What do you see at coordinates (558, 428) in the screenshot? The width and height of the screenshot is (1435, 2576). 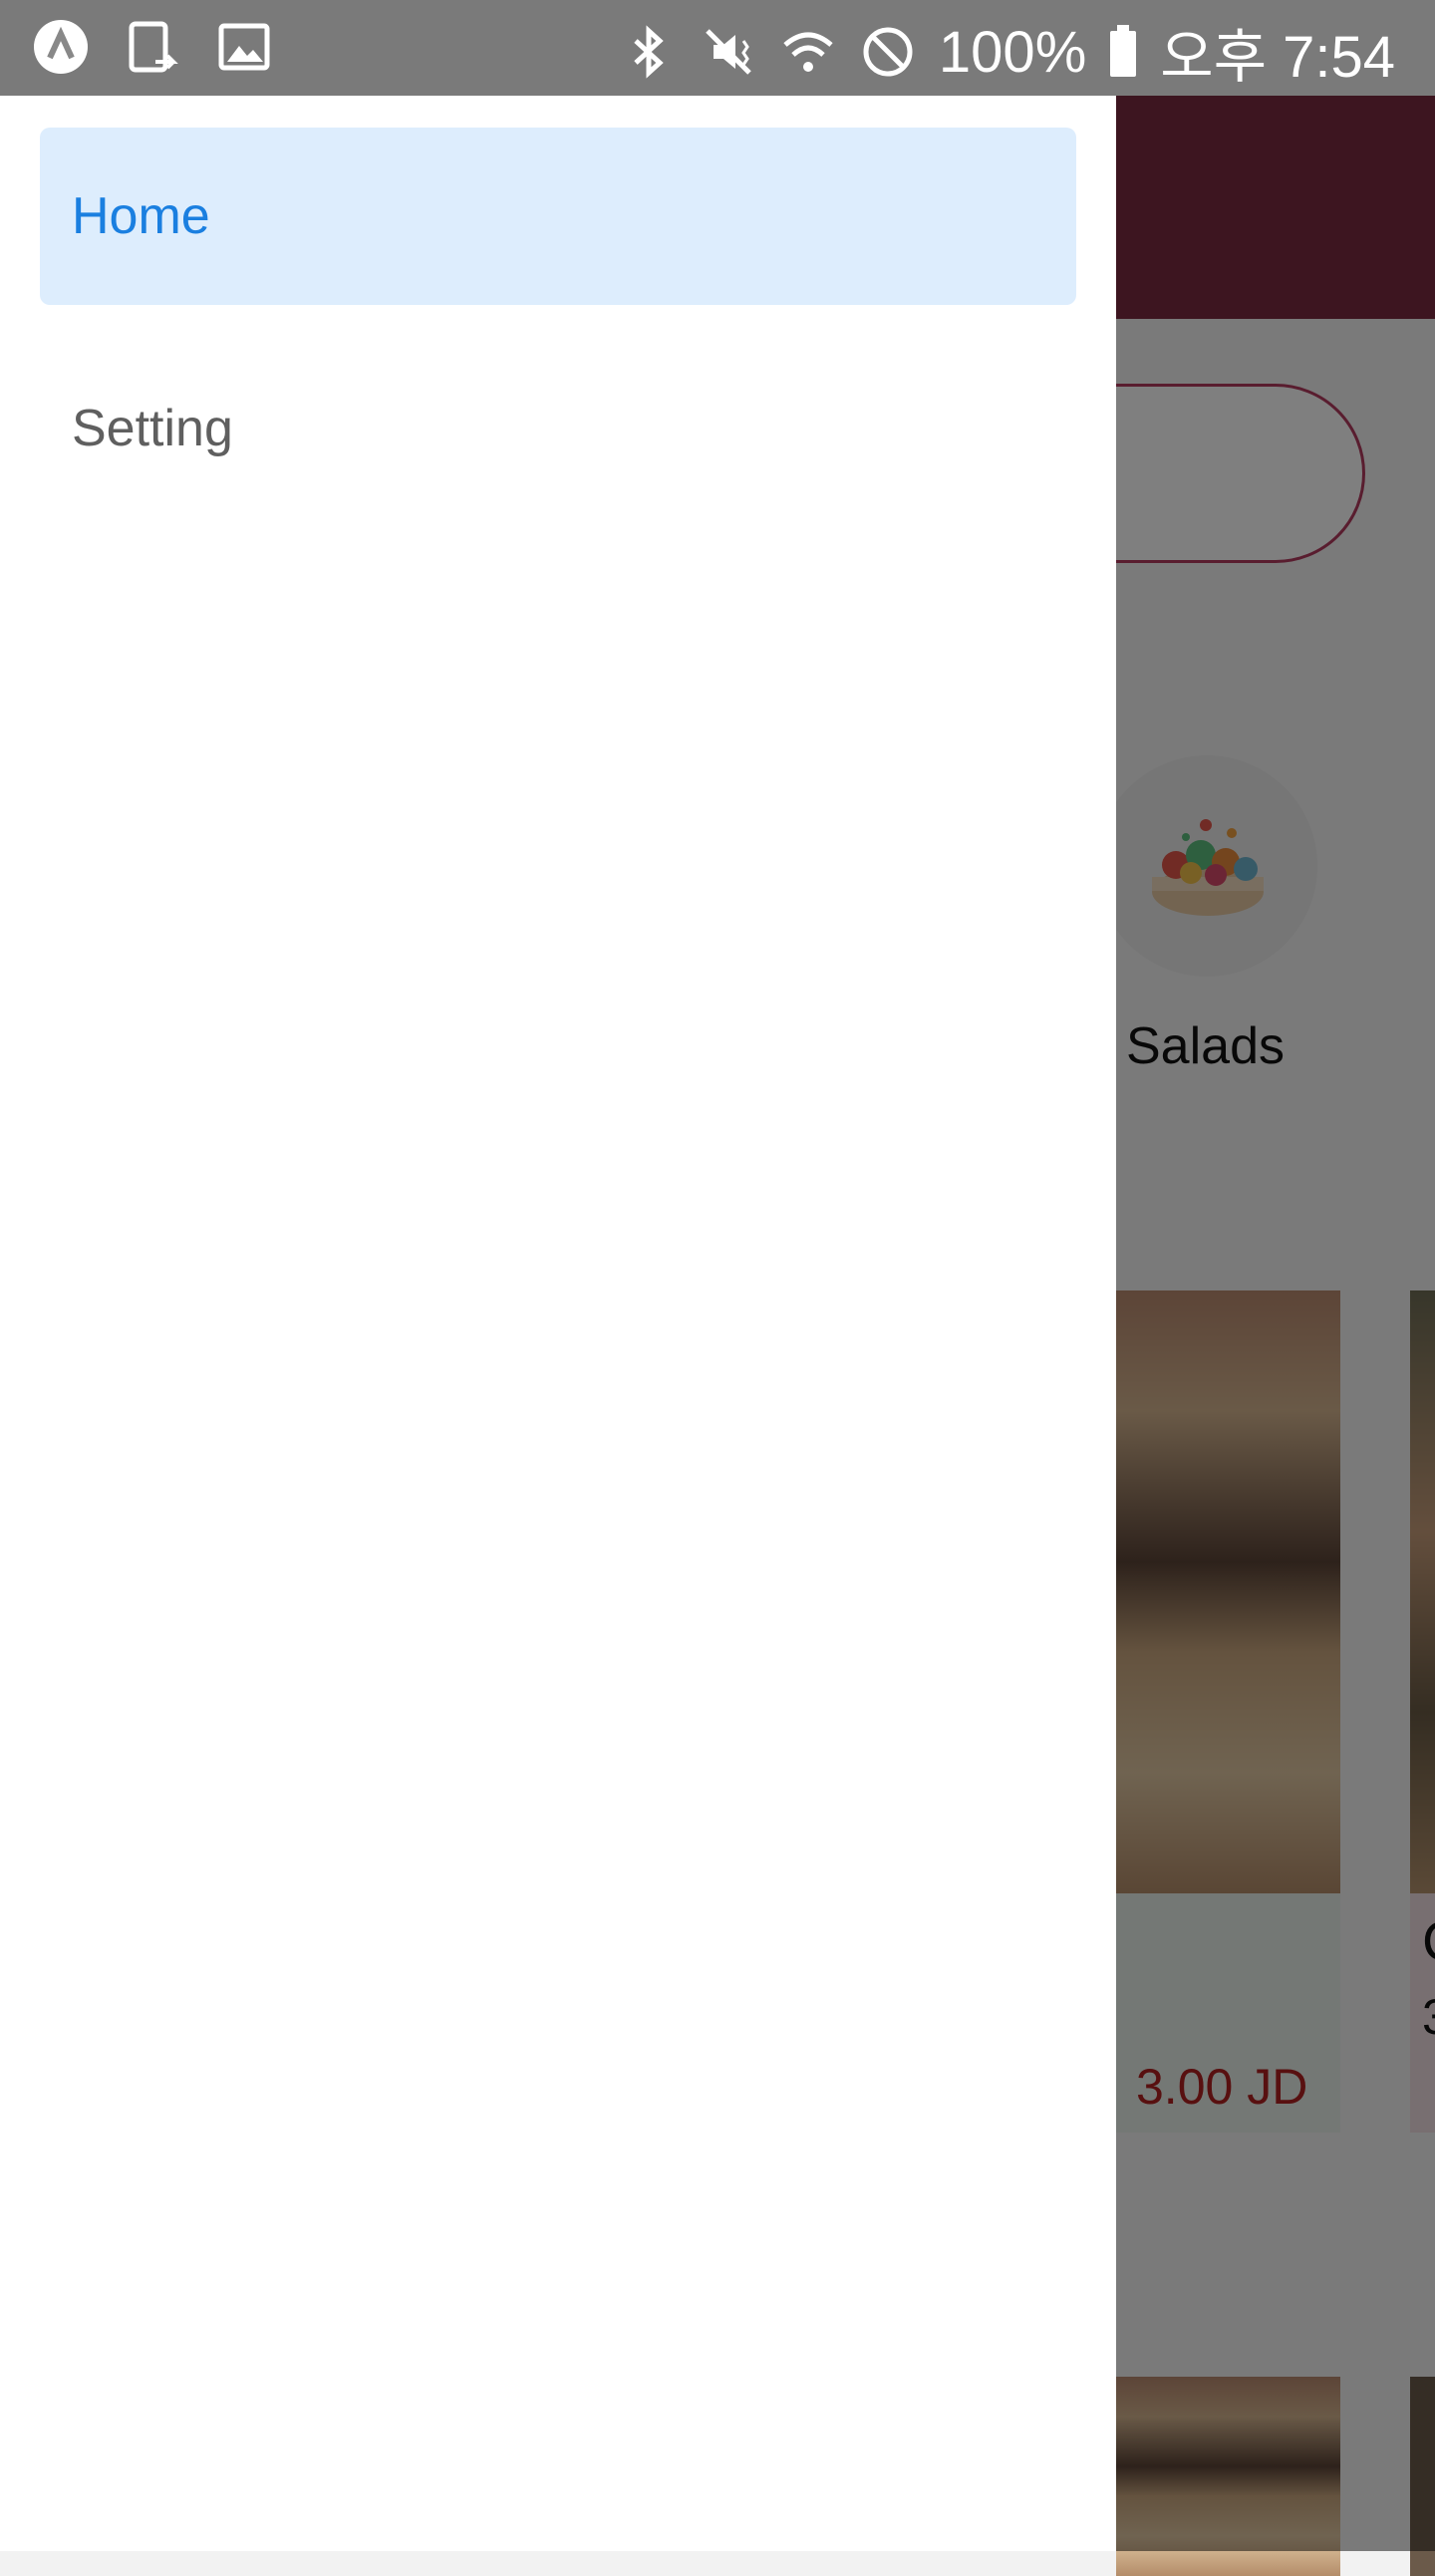 I see `drawer-item-setting: Setting` at bounding box center [558, 428].